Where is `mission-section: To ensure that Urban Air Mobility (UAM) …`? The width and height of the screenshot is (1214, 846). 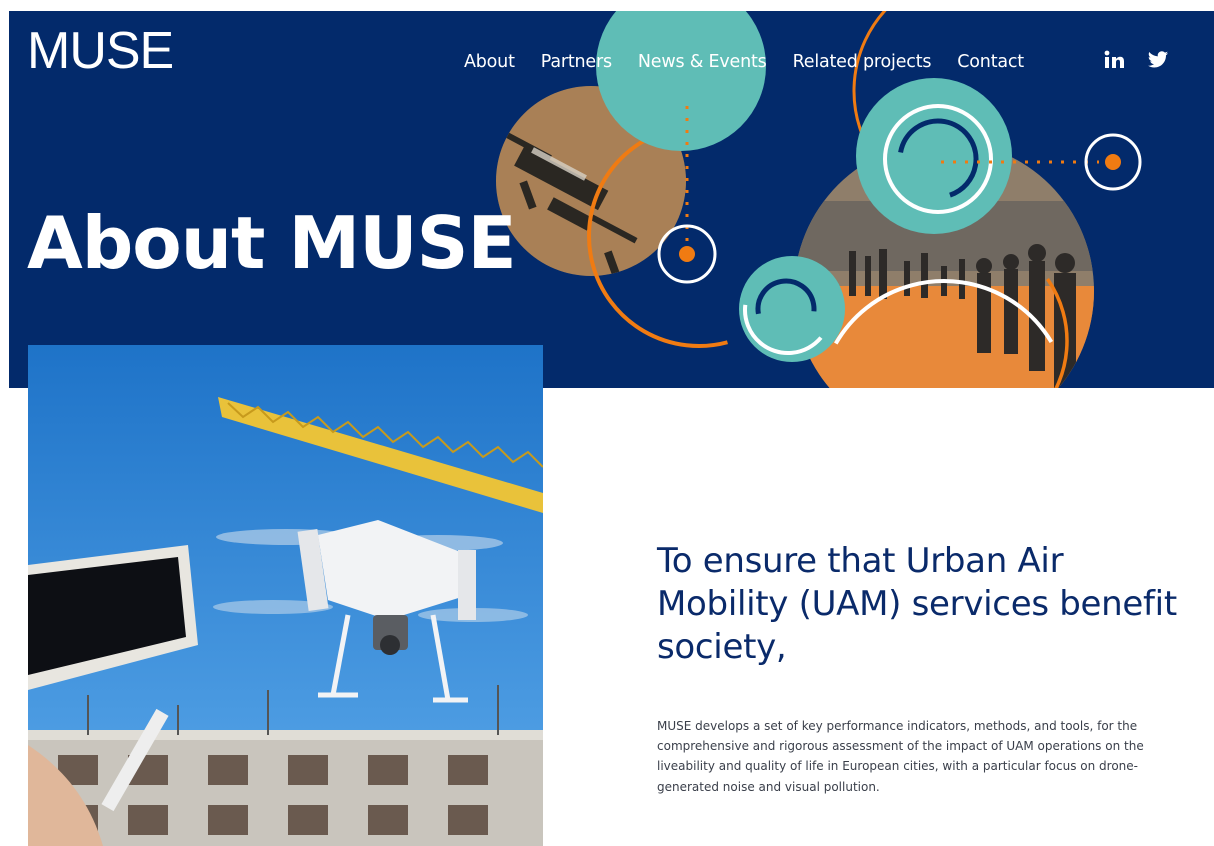 mission-section: To ensure that Urban Air Mobility (UAM) … is located at coordinates (917, 668).